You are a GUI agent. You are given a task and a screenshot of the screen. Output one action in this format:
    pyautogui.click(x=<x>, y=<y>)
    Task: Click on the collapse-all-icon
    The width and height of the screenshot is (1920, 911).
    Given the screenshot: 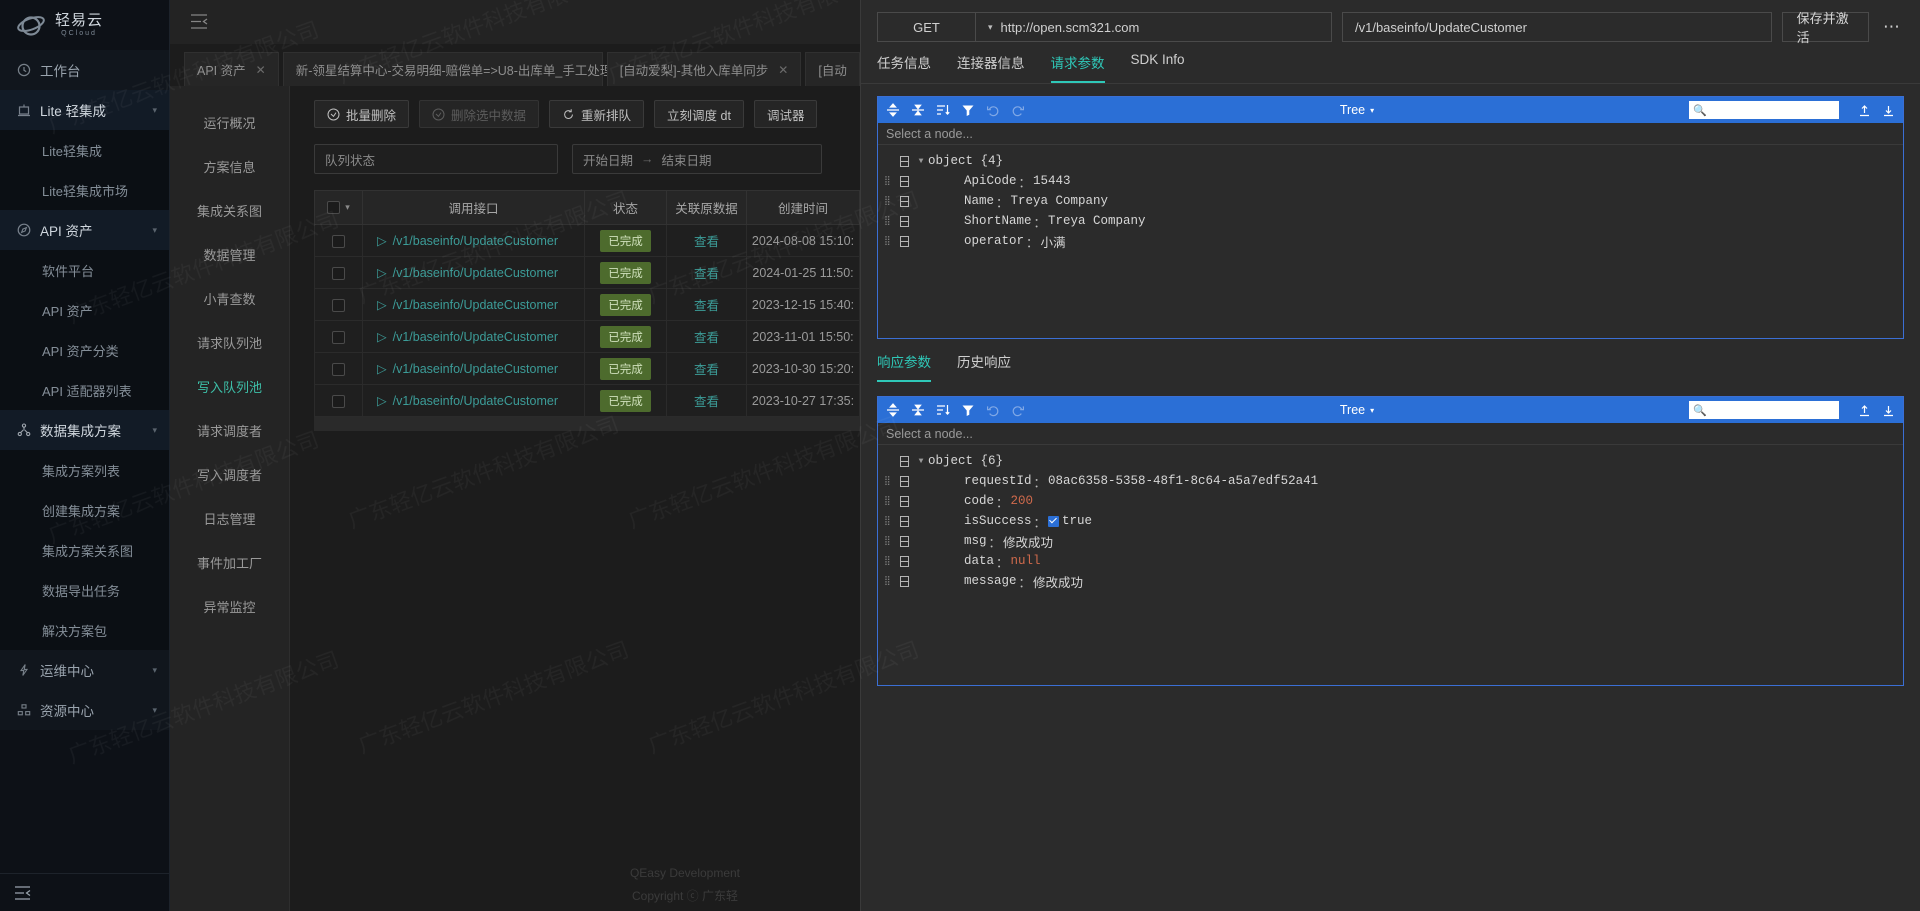 What is the action you would take?
    pyautogui.click(x=918, y=110)
    